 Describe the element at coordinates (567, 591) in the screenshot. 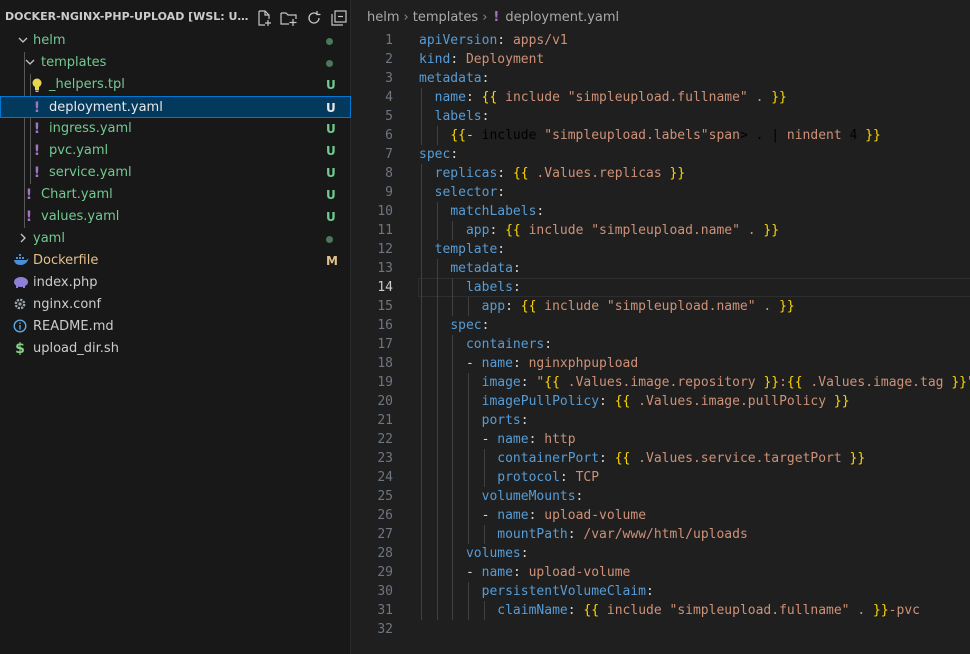

I see `code-text: persistentVolumeClaim:` at that location.